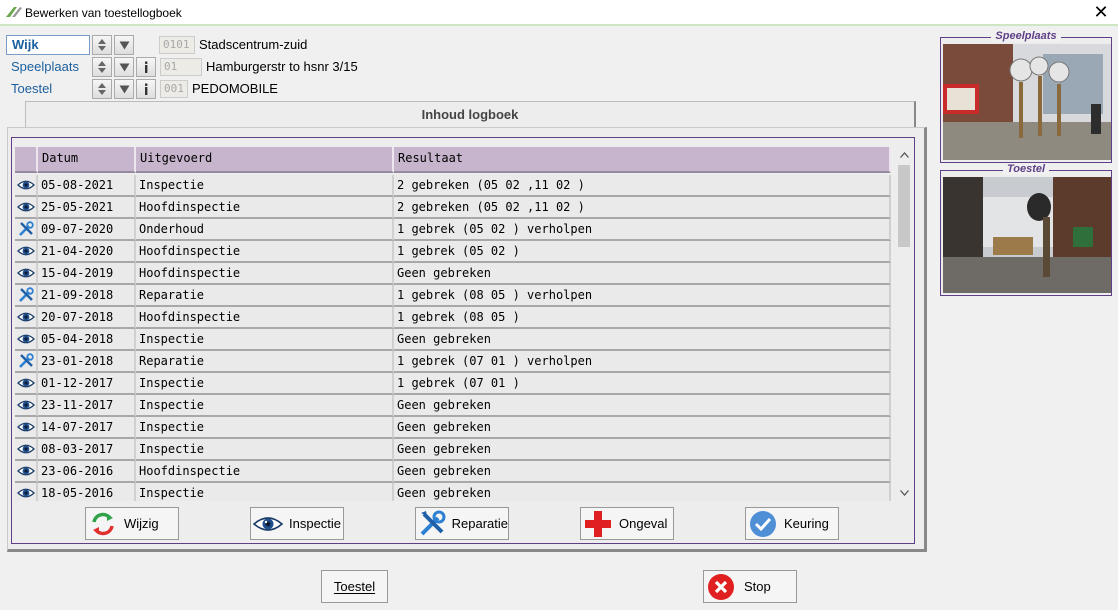 This screenshot has width=1118, height=610. I want to click on speelplaats-updown-button, so click(102, 67).